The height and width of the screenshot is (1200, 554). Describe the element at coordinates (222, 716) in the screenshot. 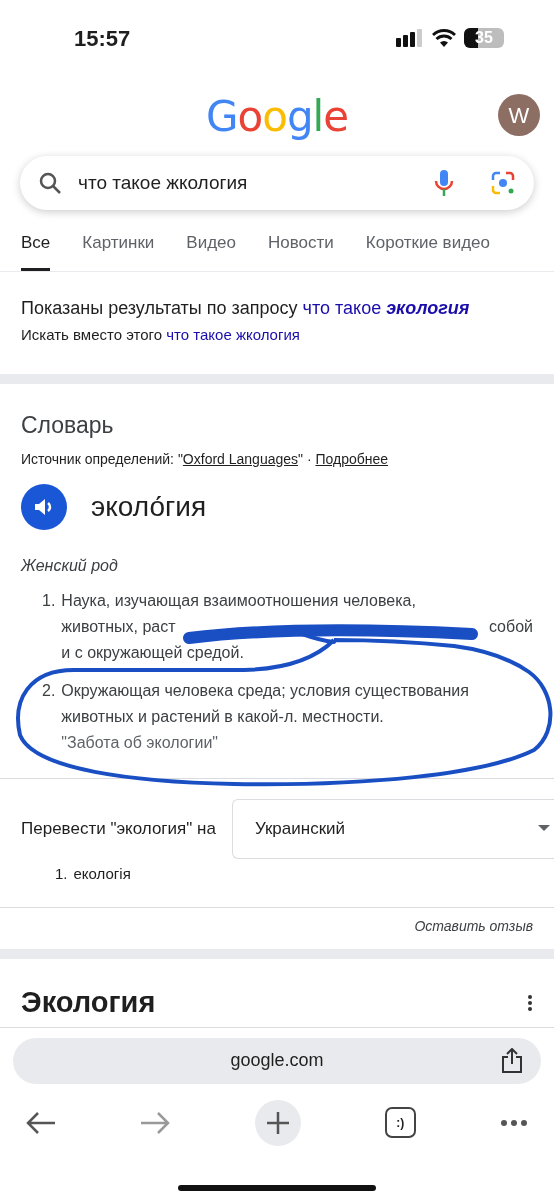

I see `definition-text: животных и растений в какой-л. местности.` at that location.